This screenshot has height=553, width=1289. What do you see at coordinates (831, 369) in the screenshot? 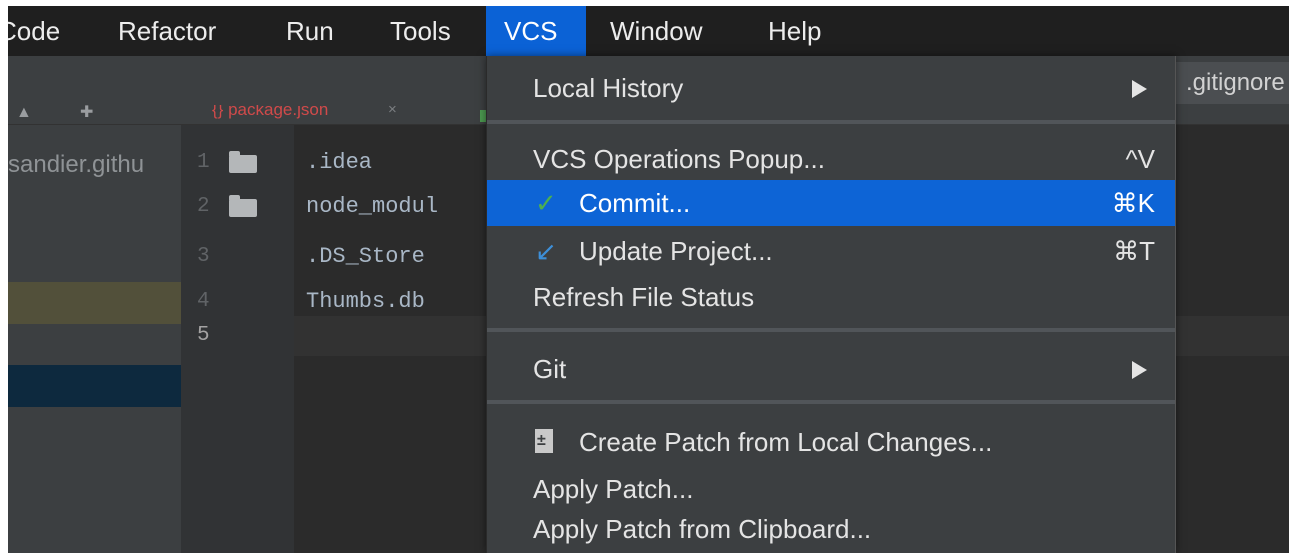
I see `menu-item-git: Git` at bounding box center [831, 369].